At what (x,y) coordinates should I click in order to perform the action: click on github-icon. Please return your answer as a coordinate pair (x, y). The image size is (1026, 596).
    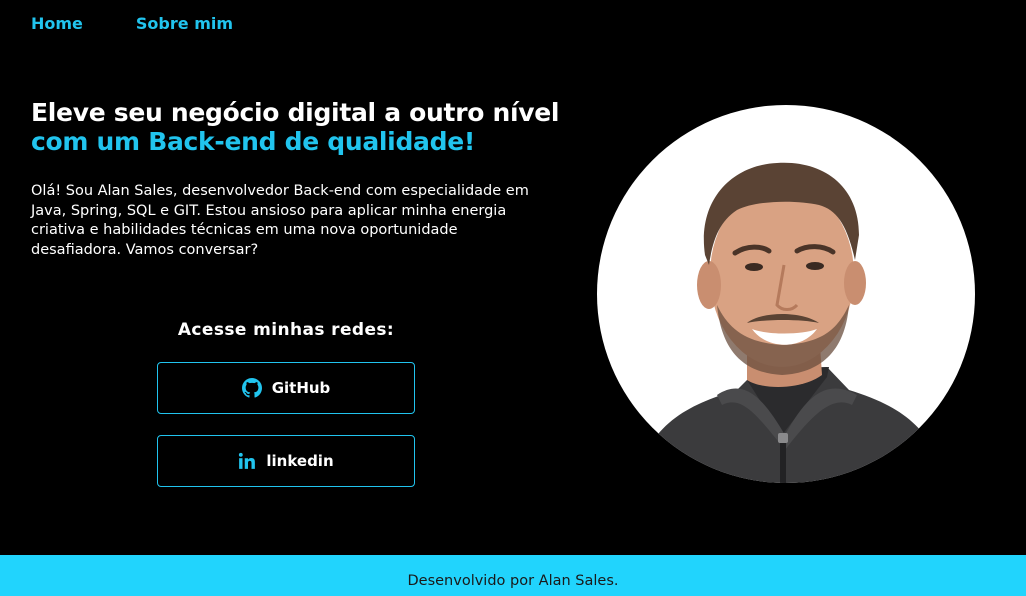
    Looking at the image, I should click on (251, 388).